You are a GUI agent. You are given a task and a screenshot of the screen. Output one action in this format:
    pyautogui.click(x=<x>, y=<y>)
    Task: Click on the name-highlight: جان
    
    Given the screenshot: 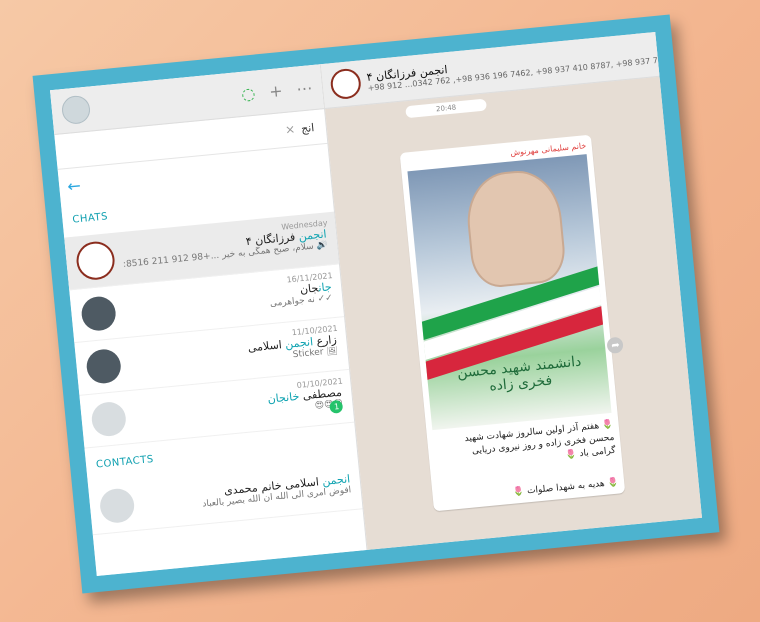 What is the action you would take?
    pyautogui.click(x=325, y=286)
    